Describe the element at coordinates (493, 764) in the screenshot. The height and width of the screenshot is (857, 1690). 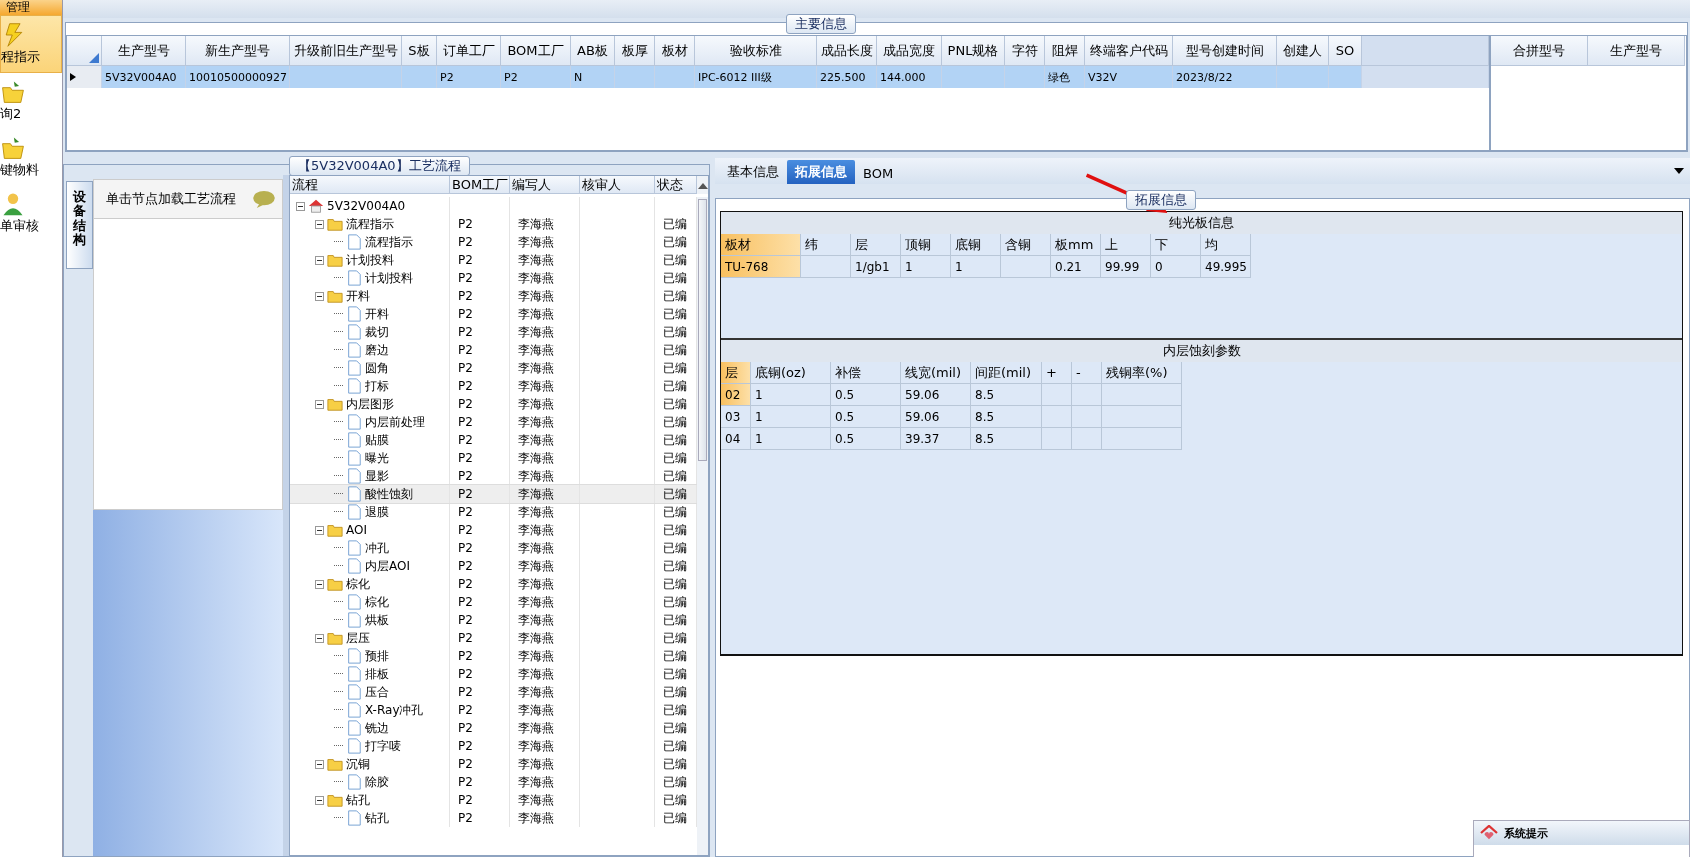
I see `tree-row: 沉铜 P2 李海燕 已编` at that location.